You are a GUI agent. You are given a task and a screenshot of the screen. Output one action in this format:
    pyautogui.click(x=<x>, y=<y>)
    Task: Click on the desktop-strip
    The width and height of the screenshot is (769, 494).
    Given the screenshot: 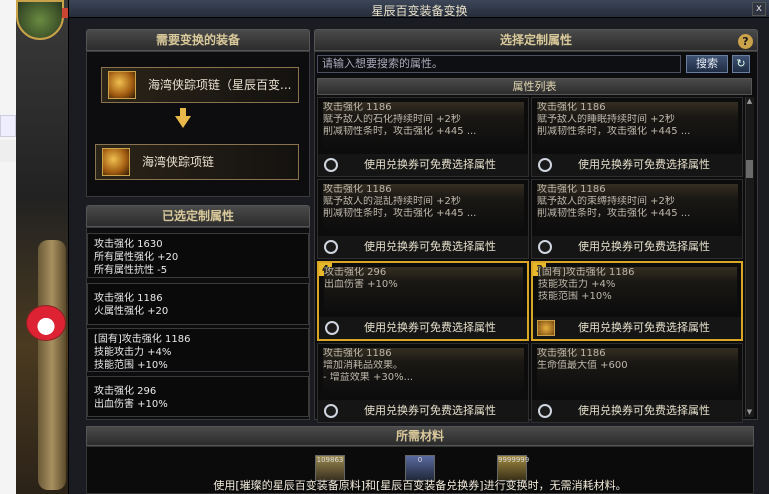 What is the action you would take?
    pyautogui.click(x=8, y=247)
    